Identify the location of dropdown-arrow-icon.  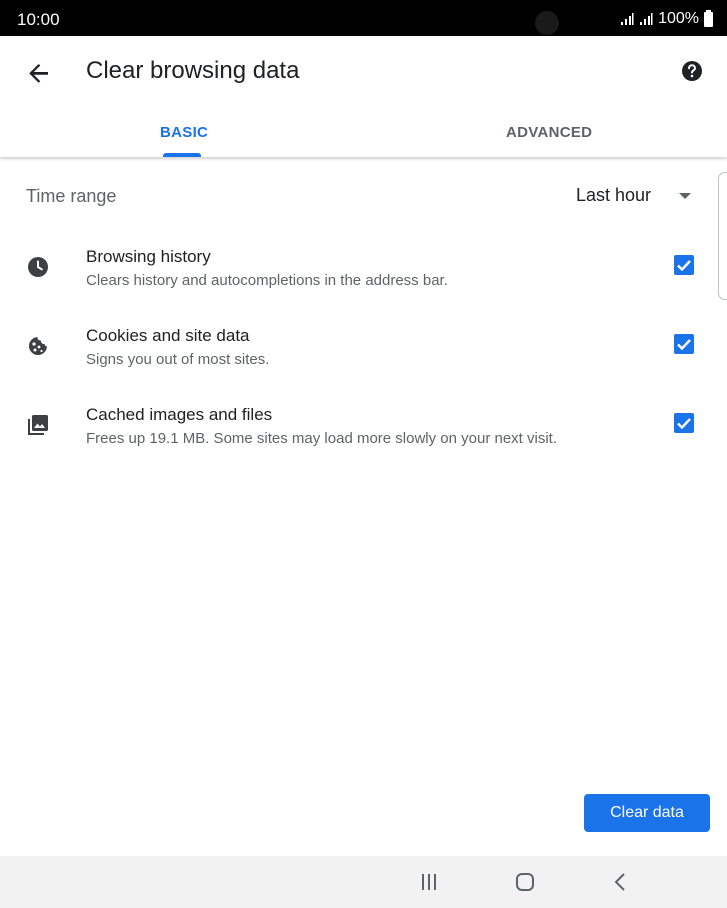
(685, 195).